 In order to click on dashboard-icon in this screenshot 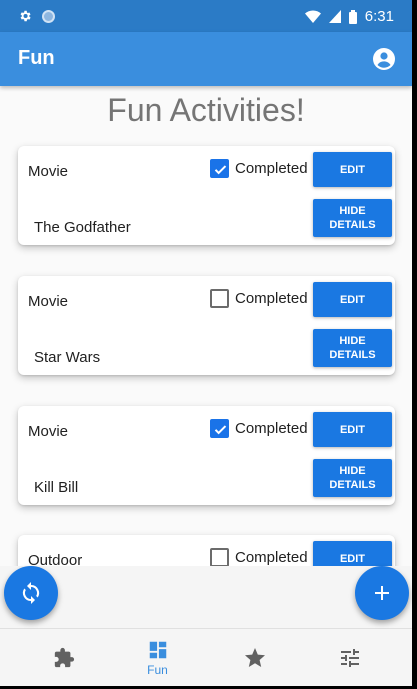, I will do `click(157, 650)`.